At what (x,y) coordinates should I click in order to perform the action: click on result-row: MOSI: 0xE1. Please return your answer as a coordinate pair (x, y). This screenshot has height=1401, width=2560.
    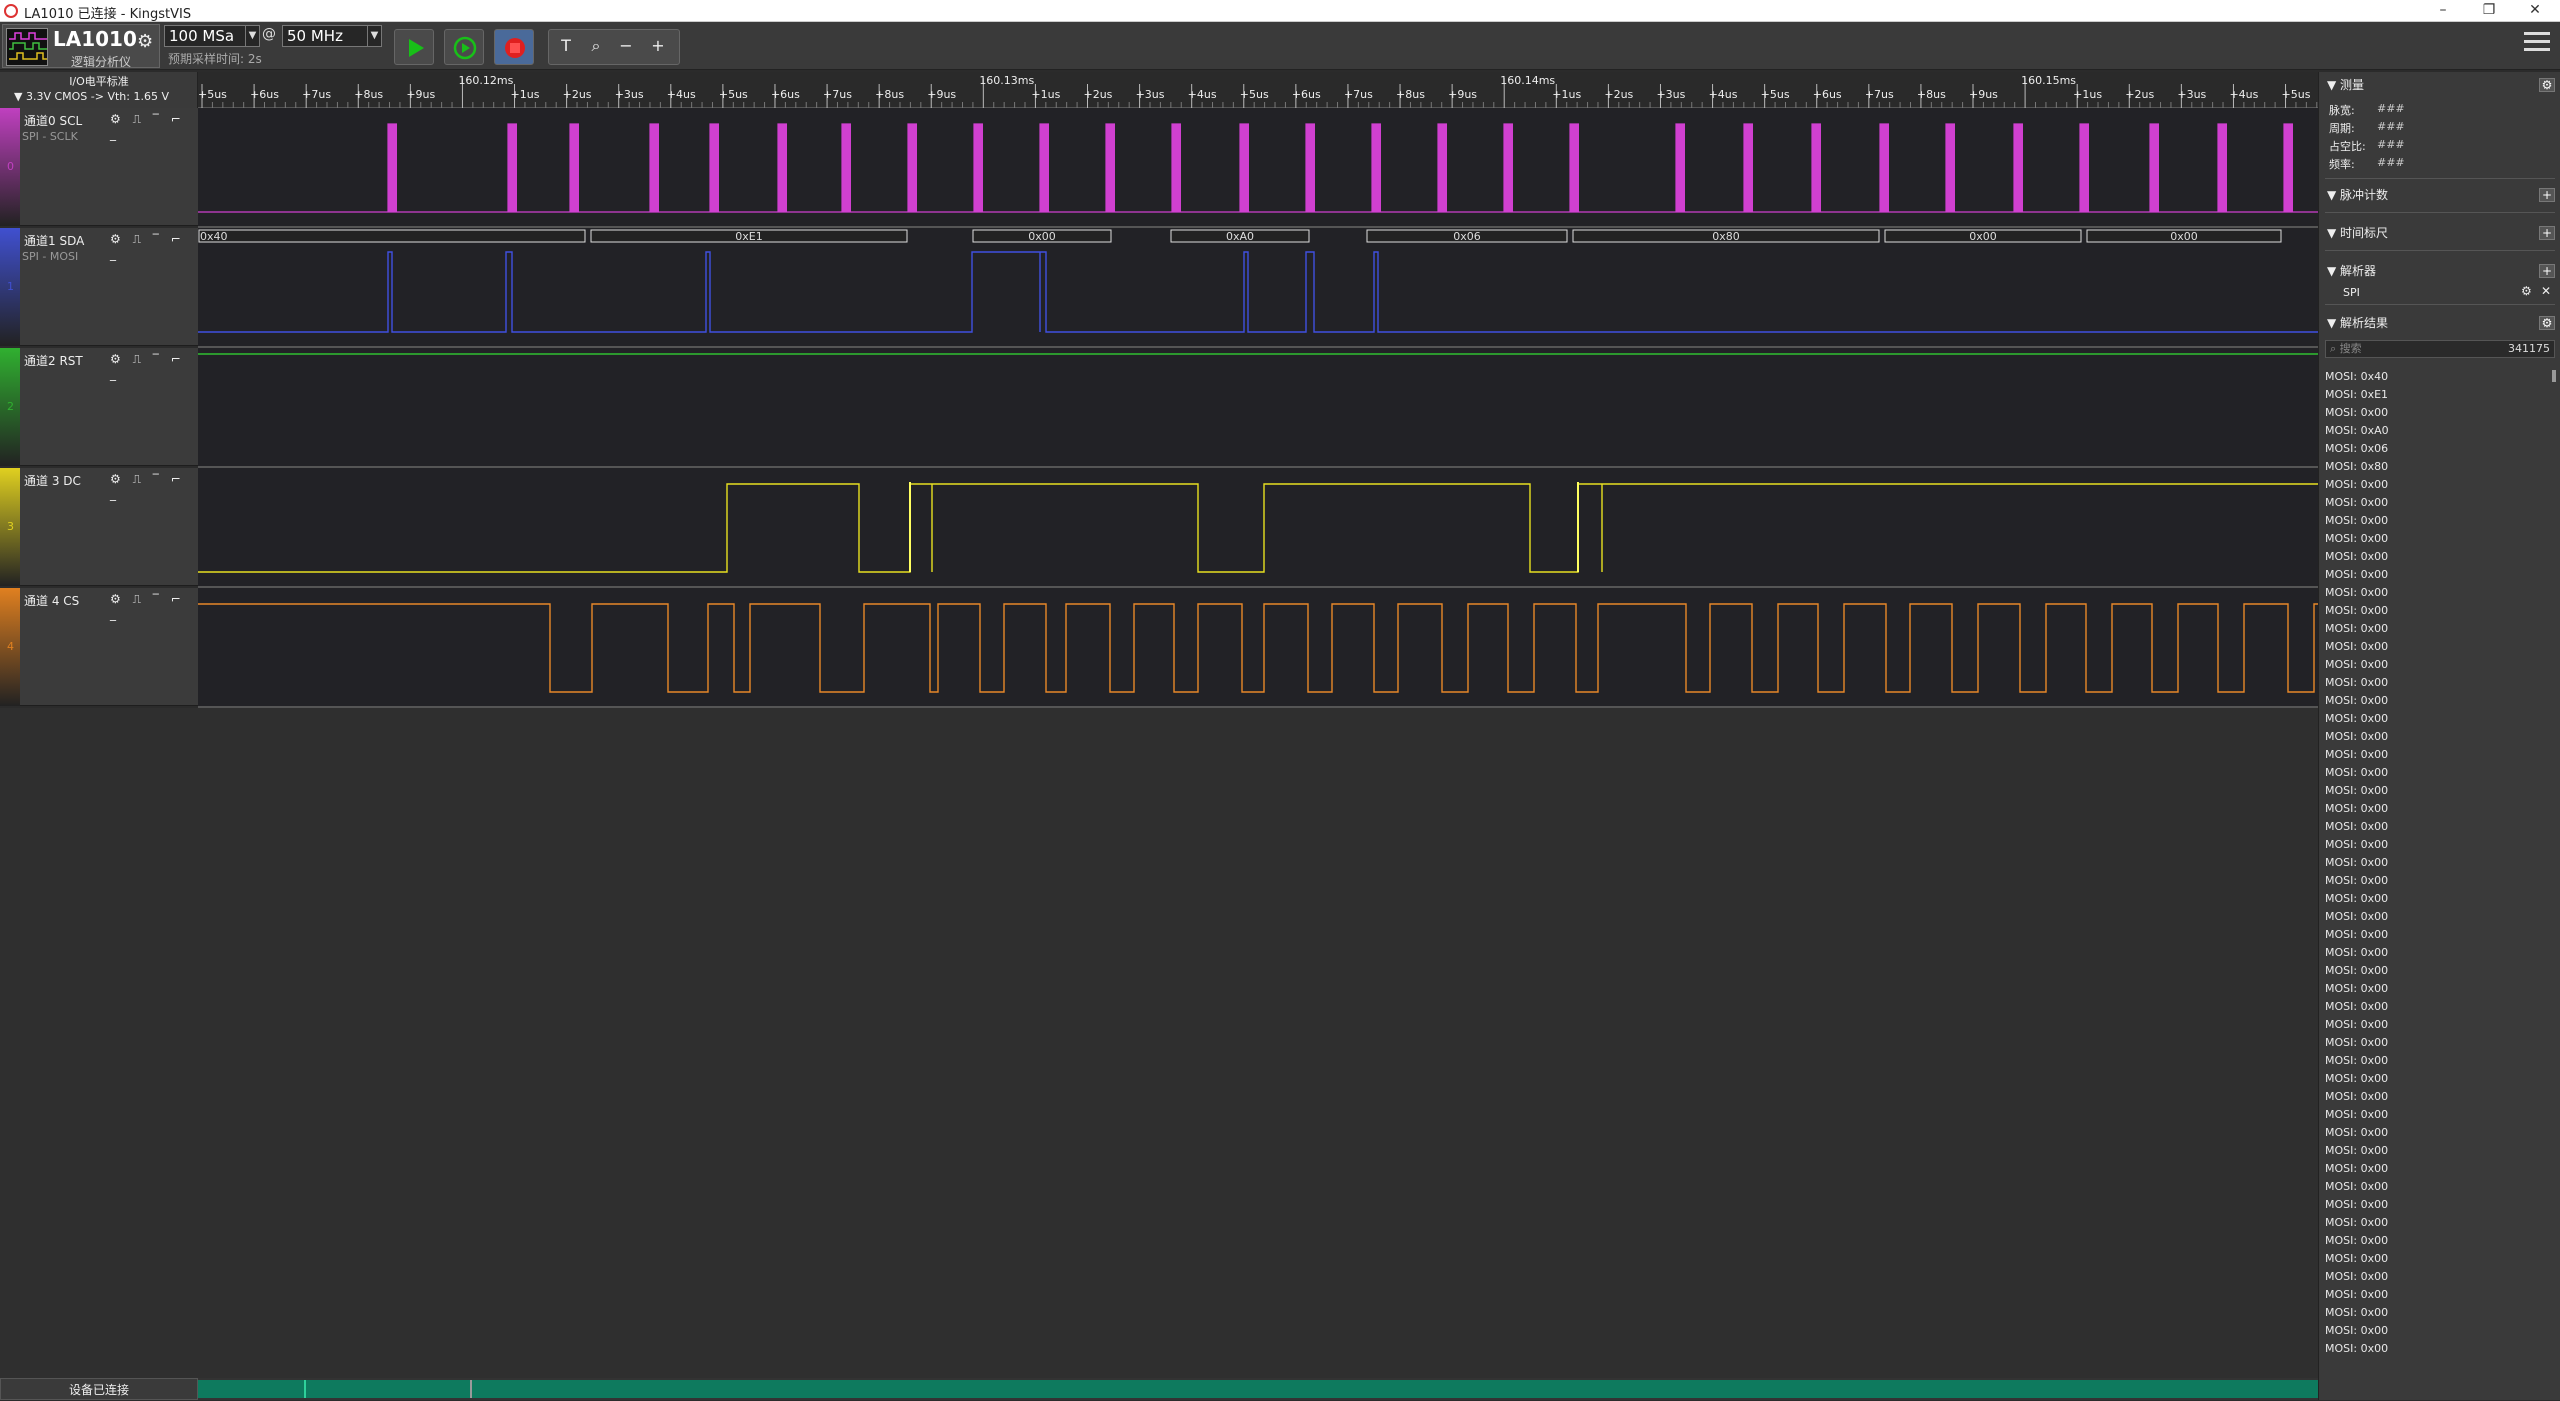
    Looking at the image, I should click on (2438, 395).